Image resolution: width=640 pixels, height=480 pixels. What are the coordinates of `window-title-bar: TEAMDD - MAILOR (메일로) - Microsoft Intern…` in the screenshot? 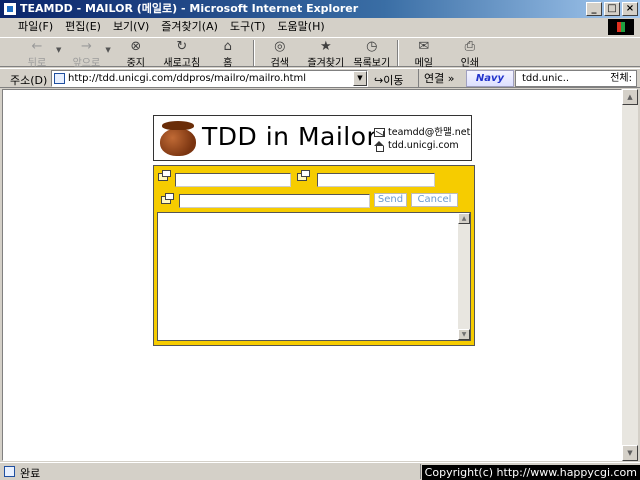 It's located at (320, 9).